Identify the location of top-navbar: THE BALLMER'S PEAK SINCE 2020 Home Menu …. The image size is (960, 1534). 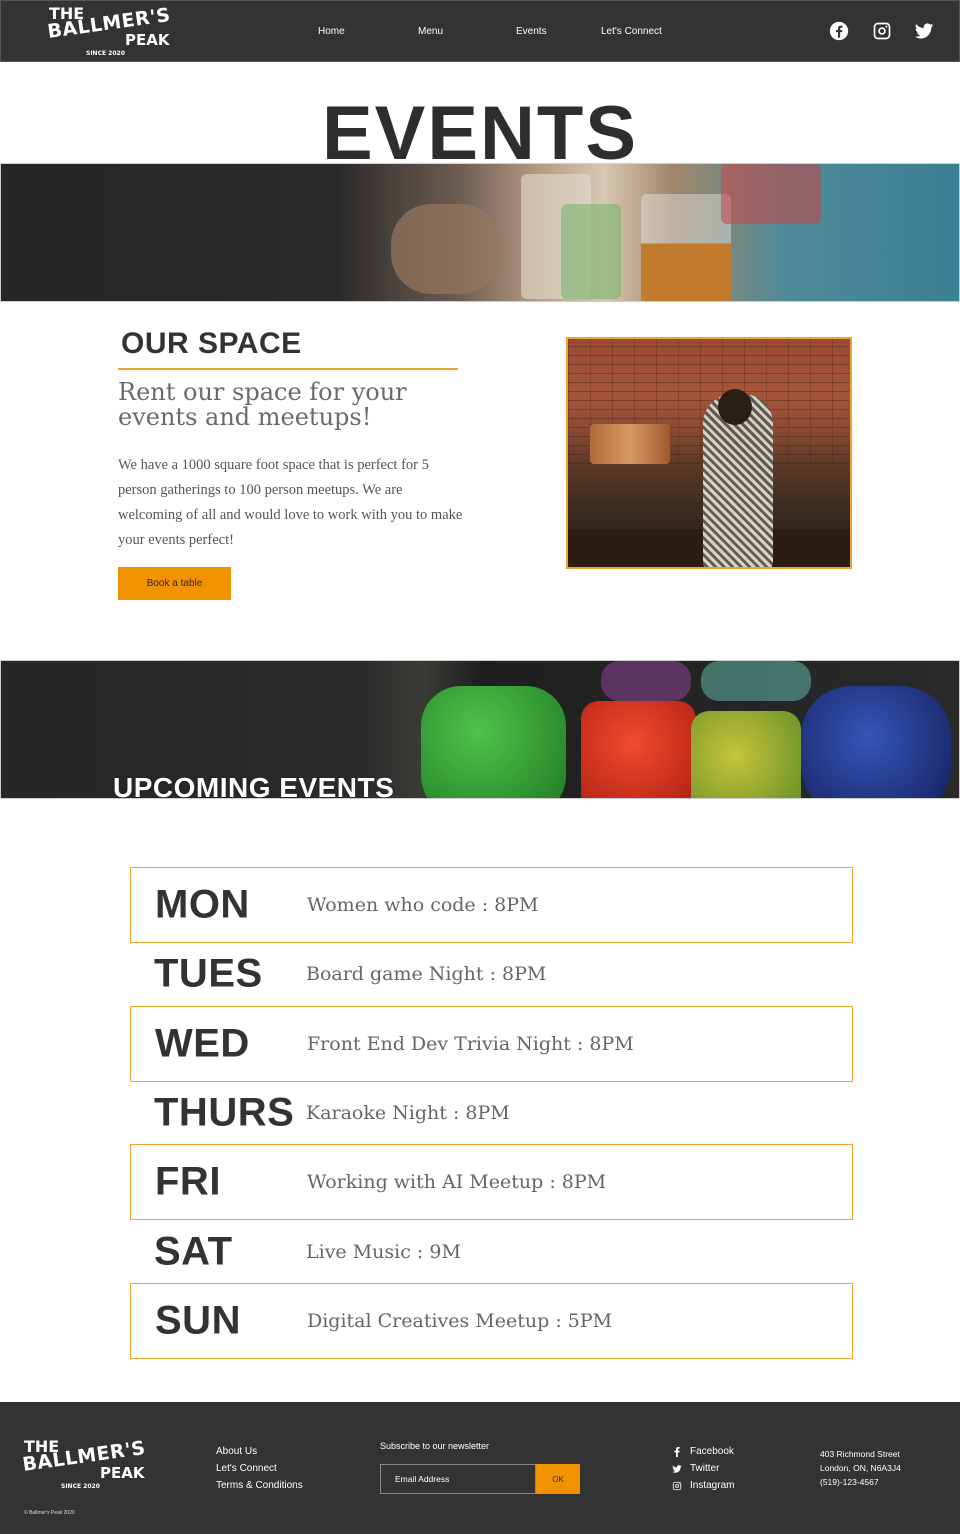
(480, 31).